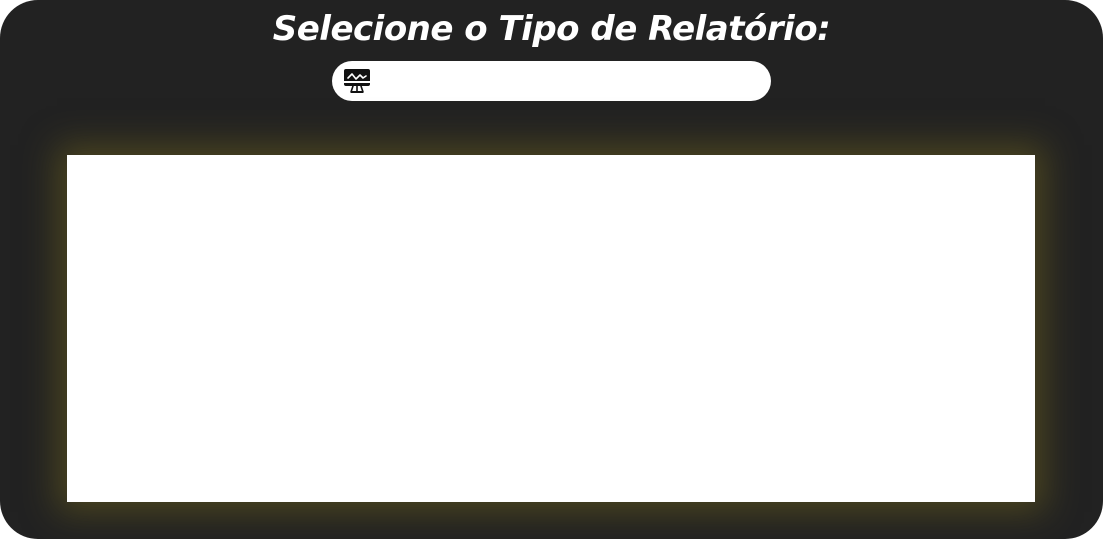 The image size is (1103, 545). Describe the element at coordinates (357, 81) in the screenshot. I see `monitor-chart-icon` at that location.